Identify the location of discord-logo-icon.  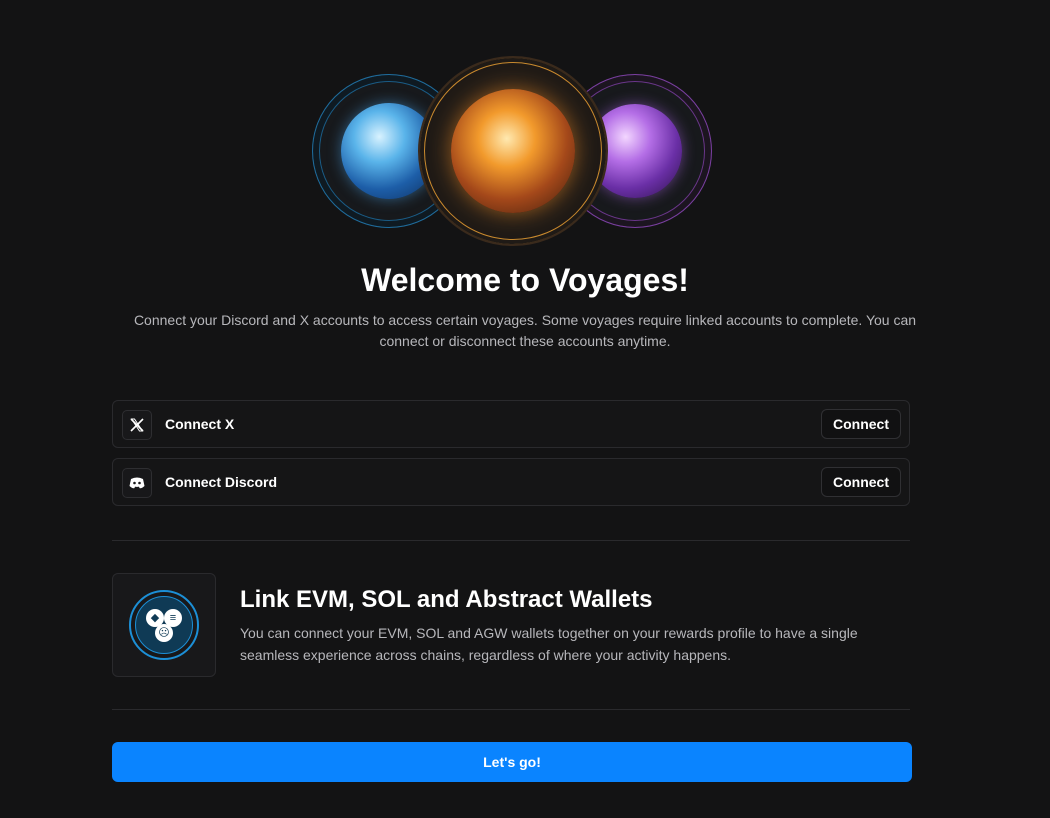
(137, 483).